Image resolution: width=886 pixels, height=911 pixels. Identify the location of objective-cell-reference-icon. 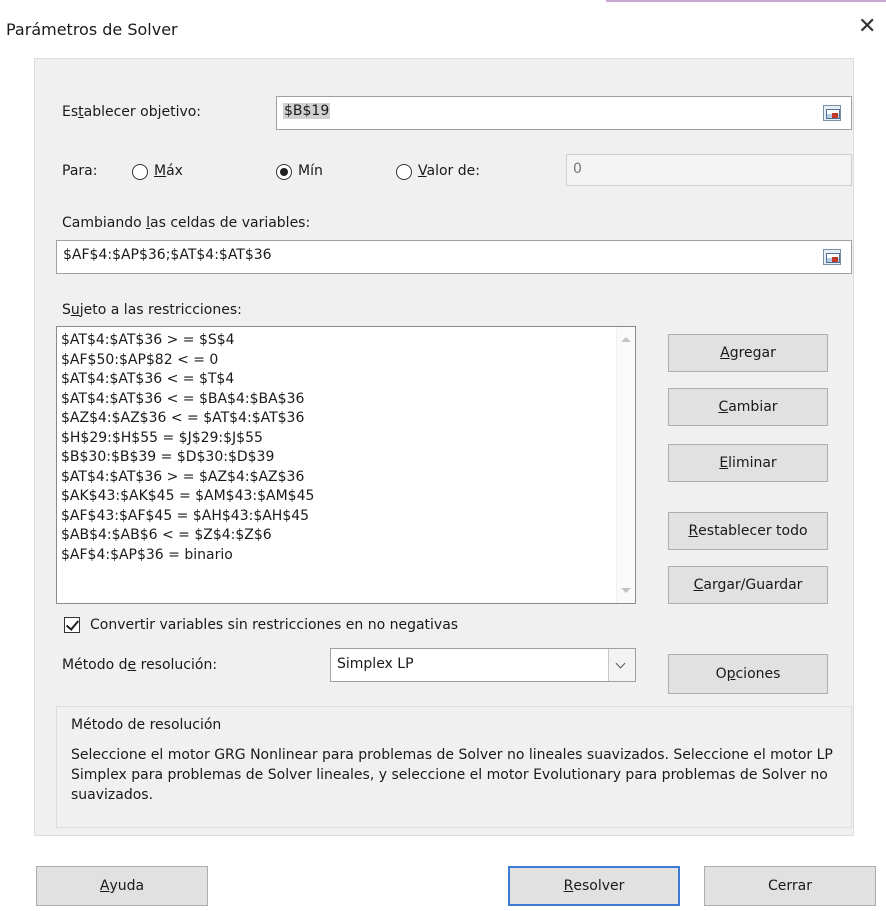
(832, 113).